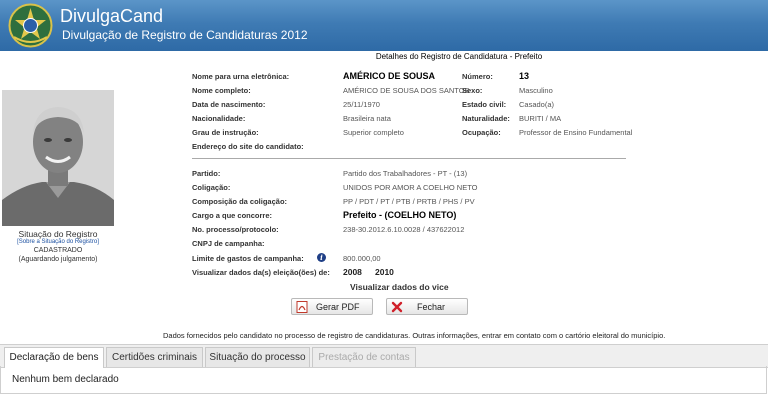  What do you see at coordinates (540, 118) in the screenshot?
I see `naturality-value: BURITI / MA` at bounding box center [540, 118].